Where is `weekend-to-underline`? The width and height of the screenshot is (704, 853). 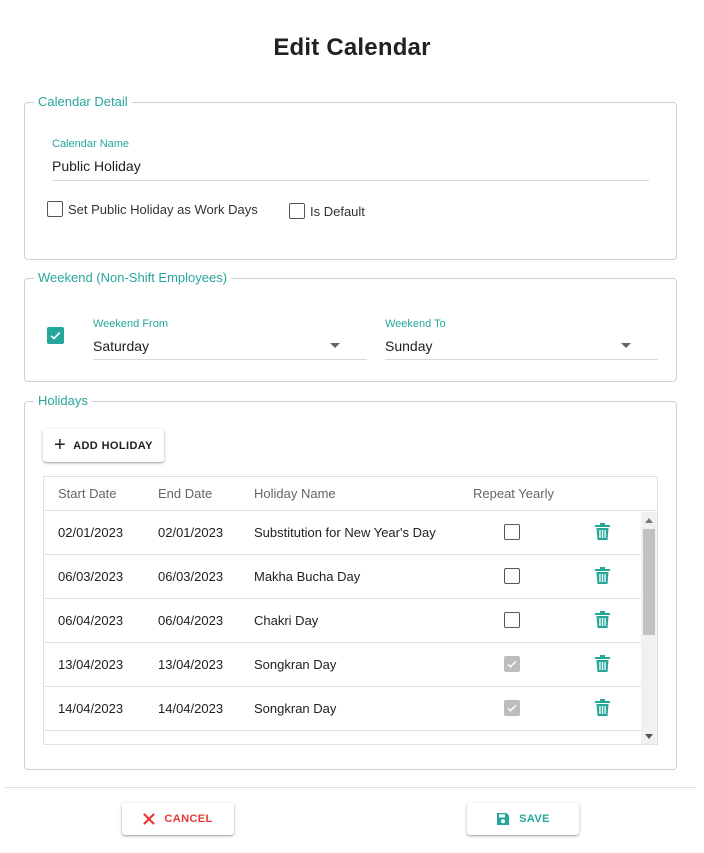
weekend-to-underline is located at coordinates (521, 359).